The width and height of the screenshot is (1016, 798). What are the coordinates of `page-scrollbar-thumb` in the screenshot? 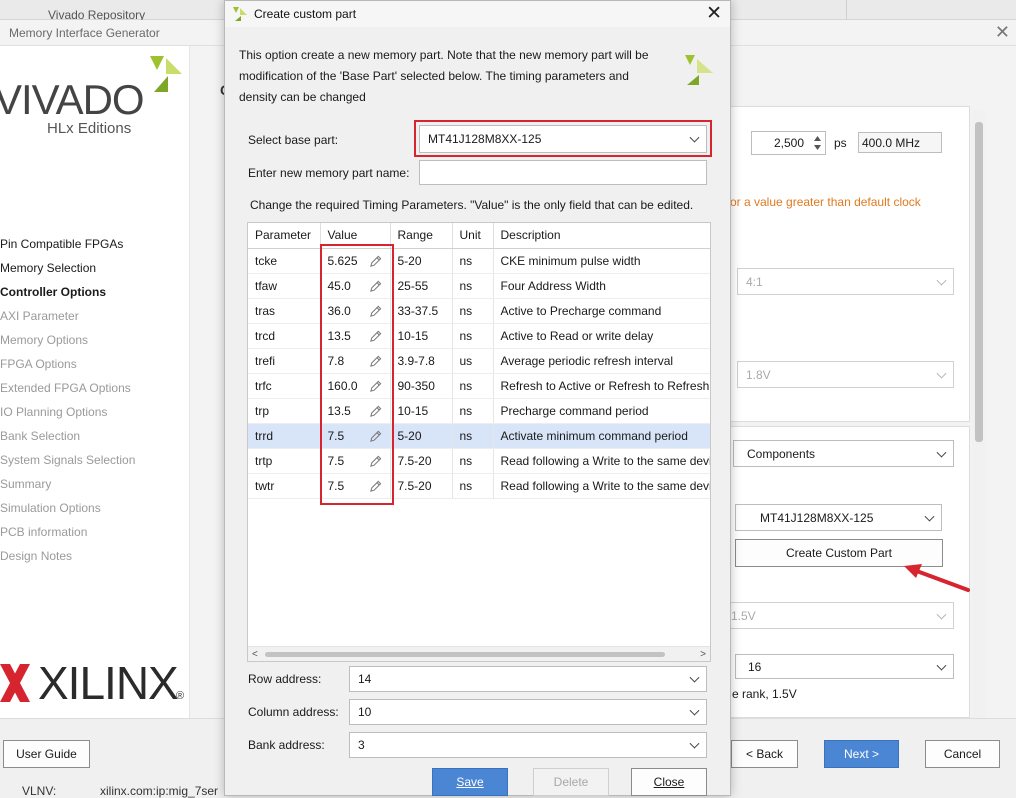 It's located at (979, 282).